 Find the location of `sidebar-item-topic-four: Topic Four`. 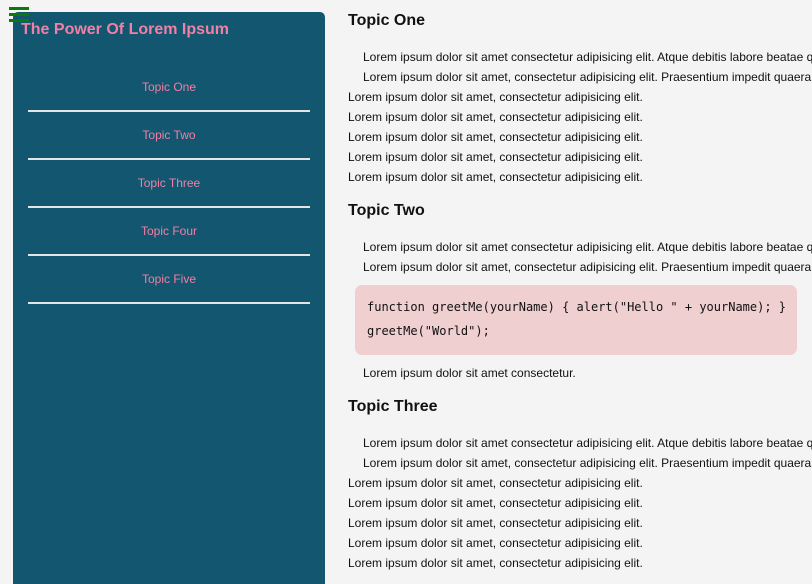

sidebar-item-topic-four: Topic Four is located at coordinates (169, 232).